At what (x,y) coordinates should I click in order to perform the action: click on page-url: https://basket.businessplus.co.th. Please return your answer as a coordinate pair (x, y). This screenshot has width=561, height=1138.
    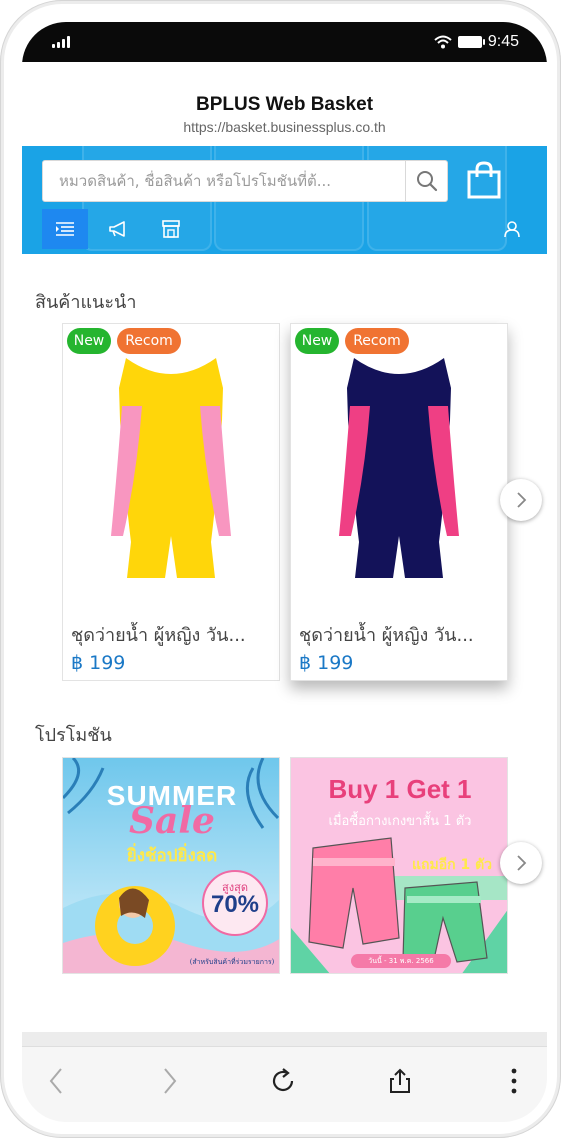
    Looking at the image, I should click on (284, 127).